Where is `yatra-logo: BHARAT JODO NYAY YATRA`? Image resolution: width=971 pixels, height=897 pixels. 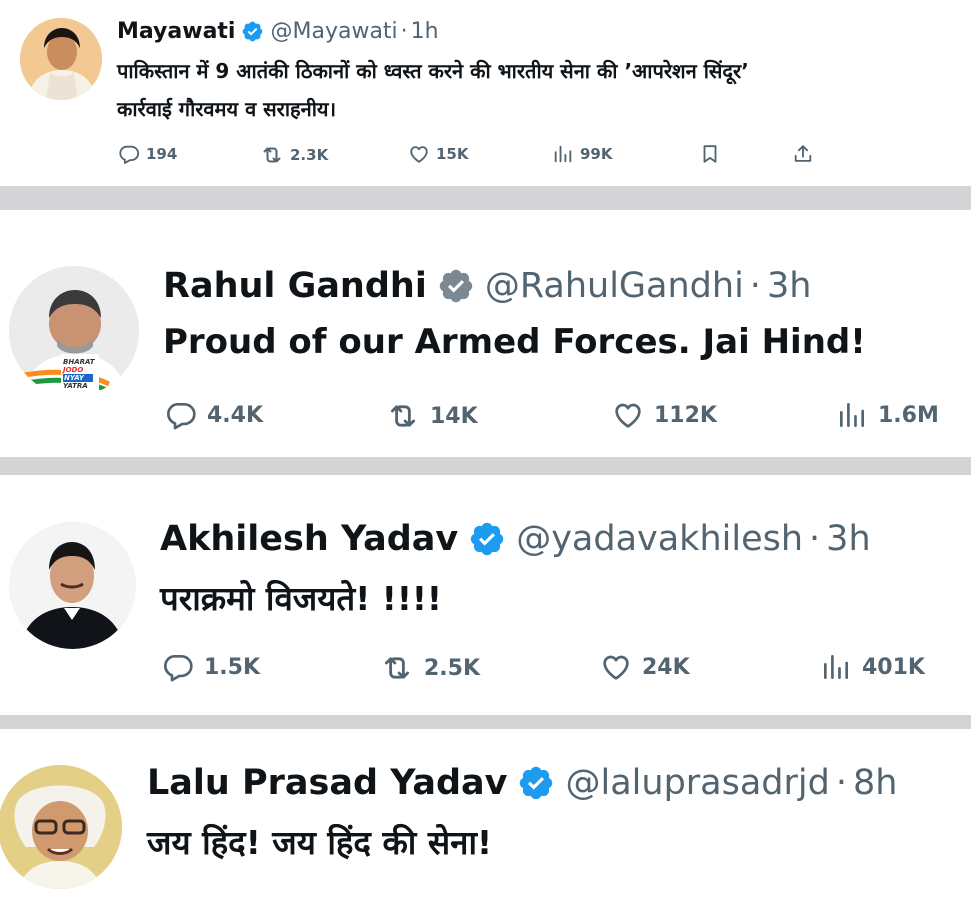 yatra-logo: BHARAT JODO NYAY YATRA is located at coordinates (79, 374).